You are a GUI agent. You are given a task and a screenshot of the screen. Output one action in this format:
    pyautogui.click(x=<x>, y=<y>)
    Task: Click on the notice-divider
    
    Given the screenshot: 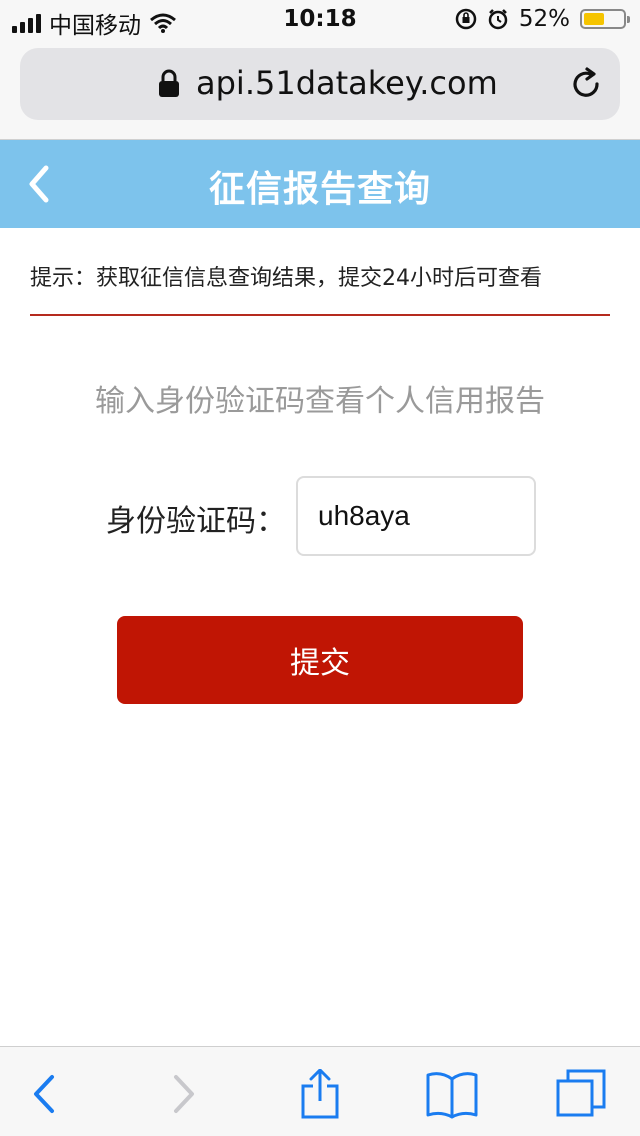 What is the action you would take?
    pyautogui.click(x=320, y=315)
    